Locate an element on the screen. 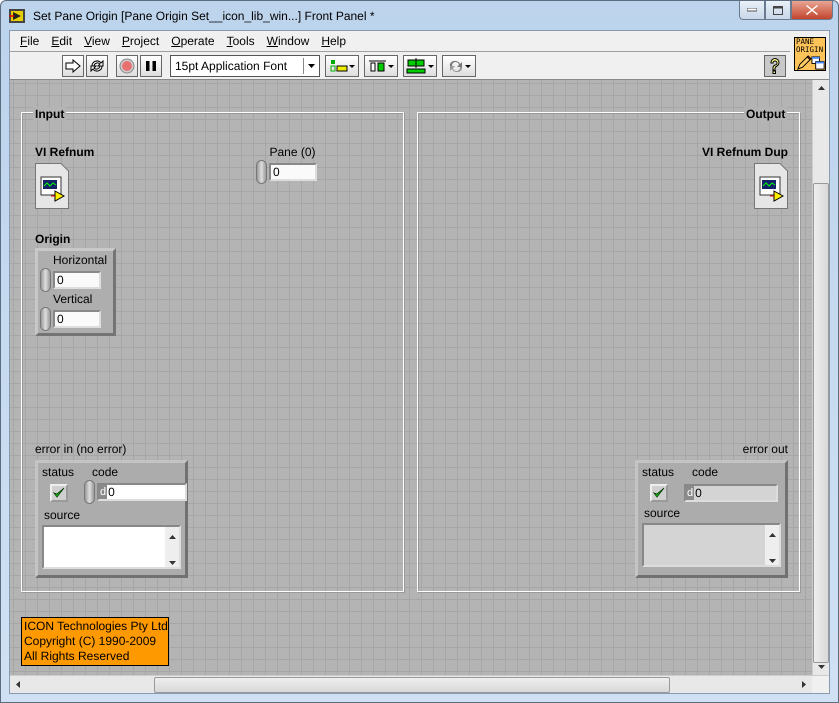 The width and height of the screenshot is (839, 703). section-label: Input is located at coordinates (49, 114).